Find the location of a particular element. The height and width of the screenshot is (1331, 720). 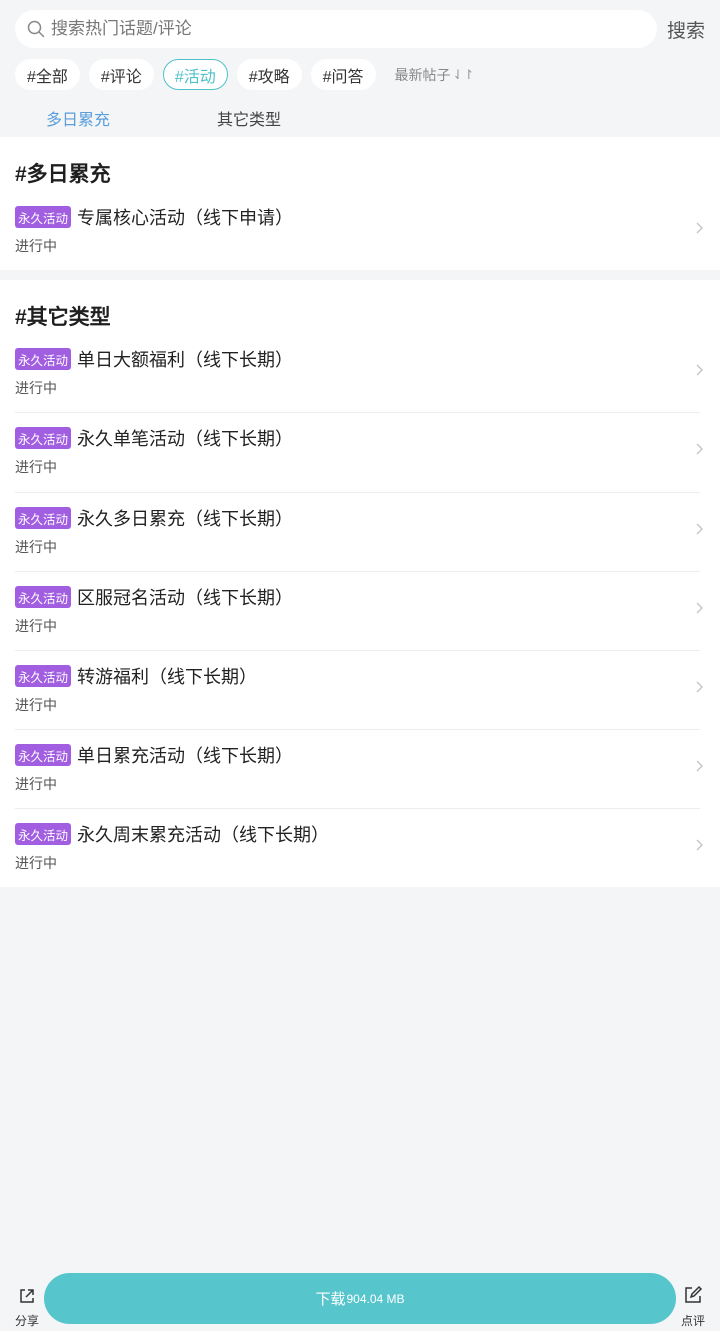

list-item: 永久活动 转游福利（线下长期） 进行中 is located at coordinates (360, 692).